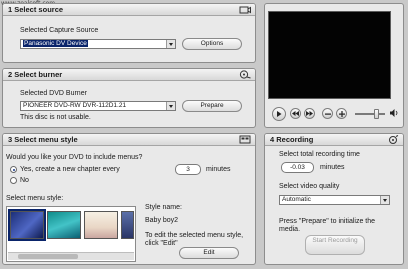  I want to click on zoom-out-button, so click(327, 113).